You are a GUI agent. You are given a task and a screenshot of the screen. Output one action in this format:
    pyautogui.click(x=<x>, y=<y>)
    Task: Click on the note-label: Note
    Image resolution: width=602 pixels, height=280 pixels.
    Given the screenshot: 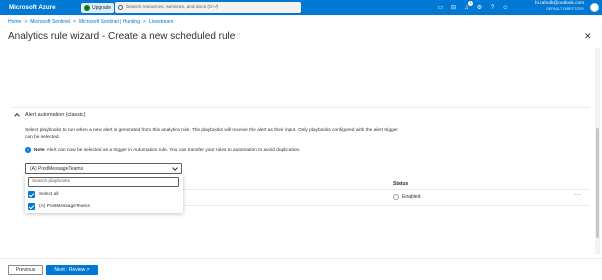 What is the action you would take?
    pyautogui.click(x=39, y=150)
    